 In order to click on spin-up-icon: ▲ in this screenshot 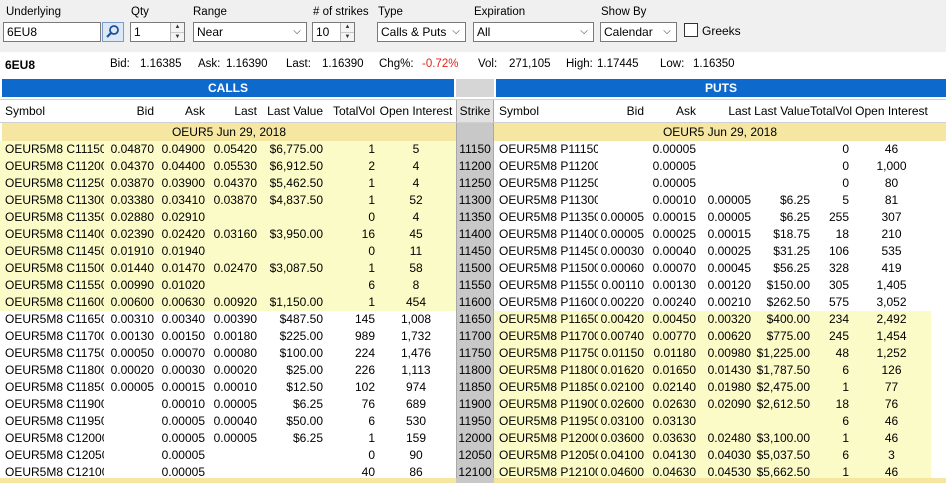, I will do `click(177, 27)`.